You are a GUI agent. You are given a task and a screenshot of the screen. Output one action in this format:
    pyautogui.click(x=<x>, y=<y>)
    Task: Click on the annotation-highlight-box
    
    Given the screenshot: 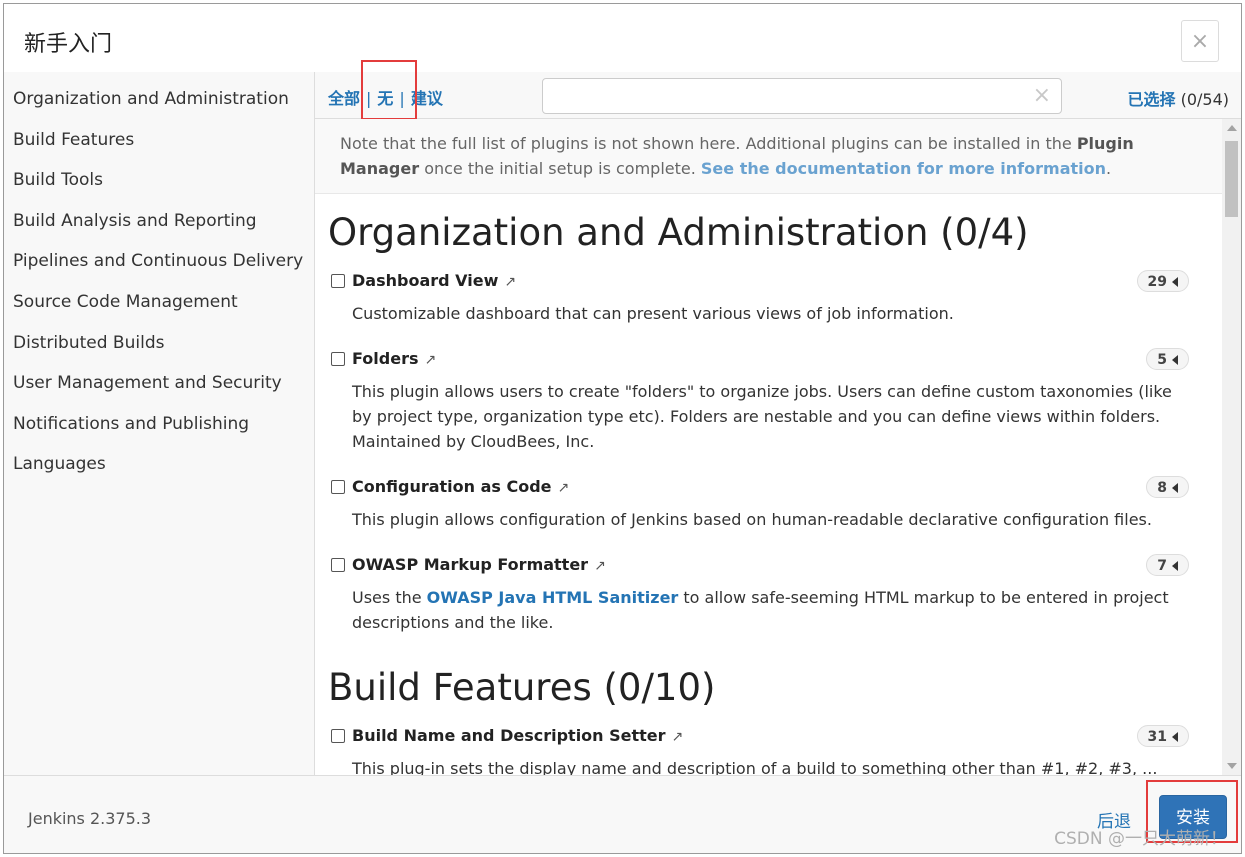 What is the action you would take?
    pyautogui.click(x=389, y=90)
    